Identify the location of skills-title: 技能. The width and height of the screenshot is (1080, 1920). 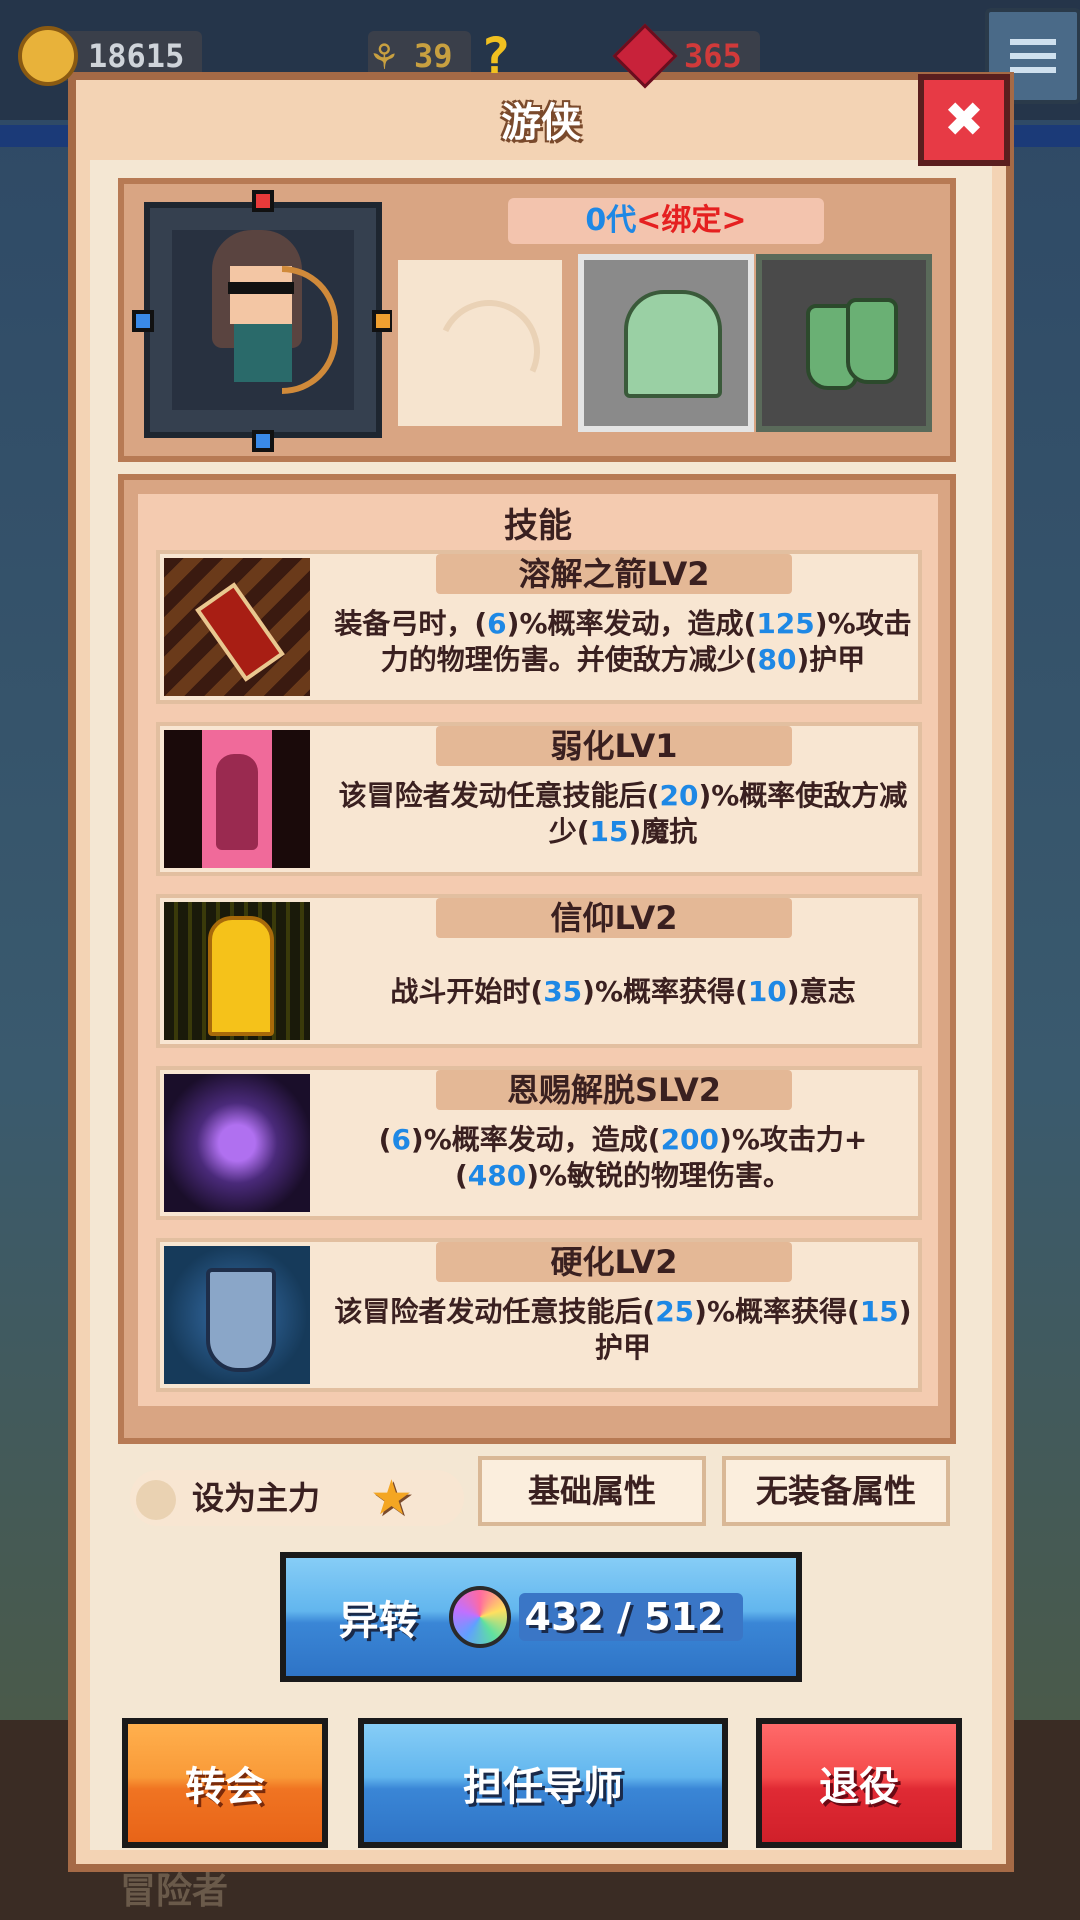
(538, 526).